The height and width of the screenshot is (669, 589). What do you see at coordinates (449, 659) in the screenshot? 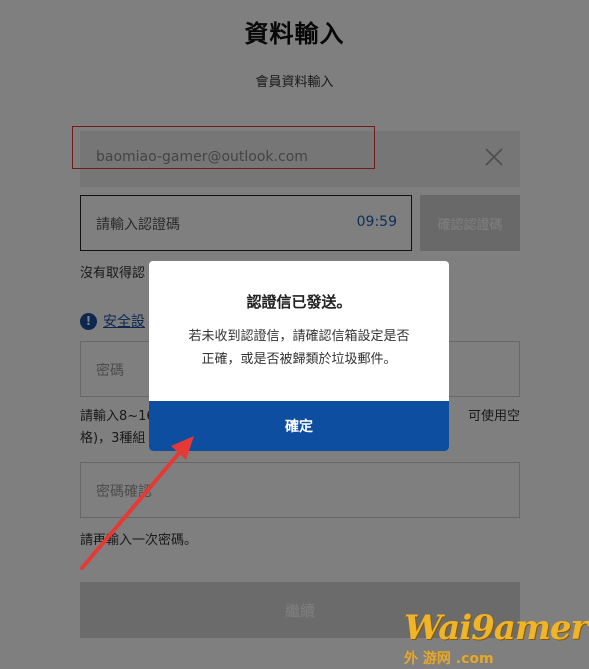
I see `watermark-sub-text: 外 游网 .com` at bounding box center [449, 659].